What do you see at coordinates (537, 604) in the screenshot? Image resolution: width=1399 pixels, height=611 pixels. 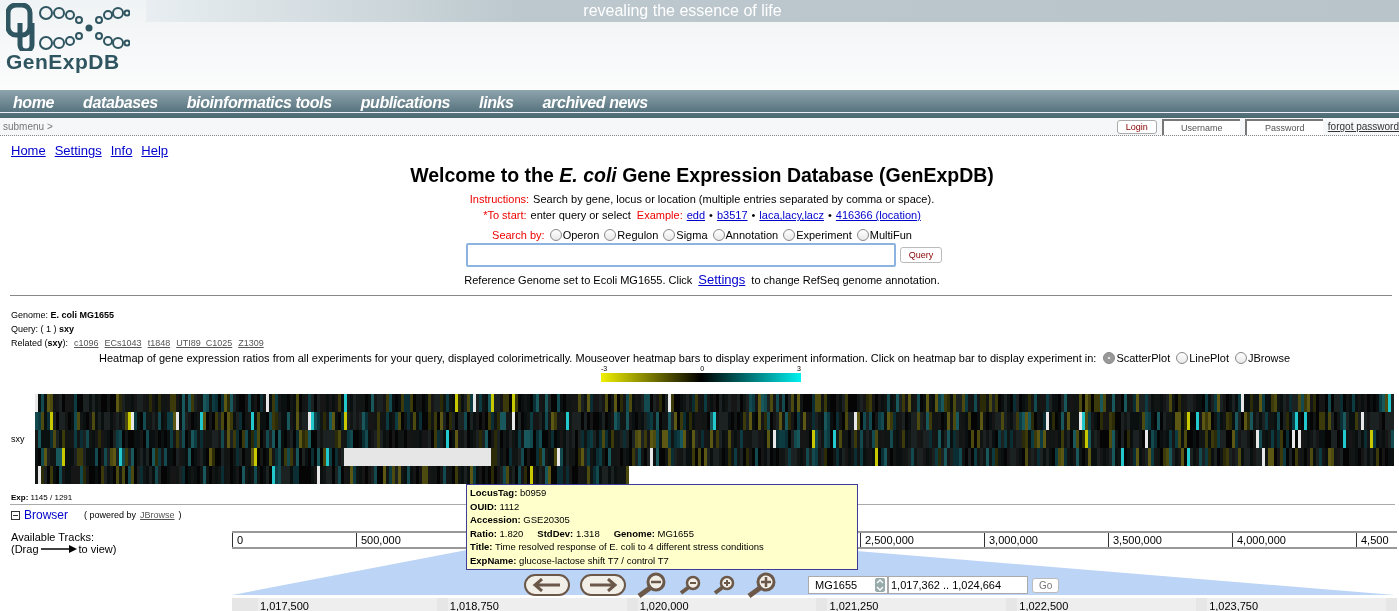 I see `ruler-label: 1,018,750` at bounding box center [537, 604].